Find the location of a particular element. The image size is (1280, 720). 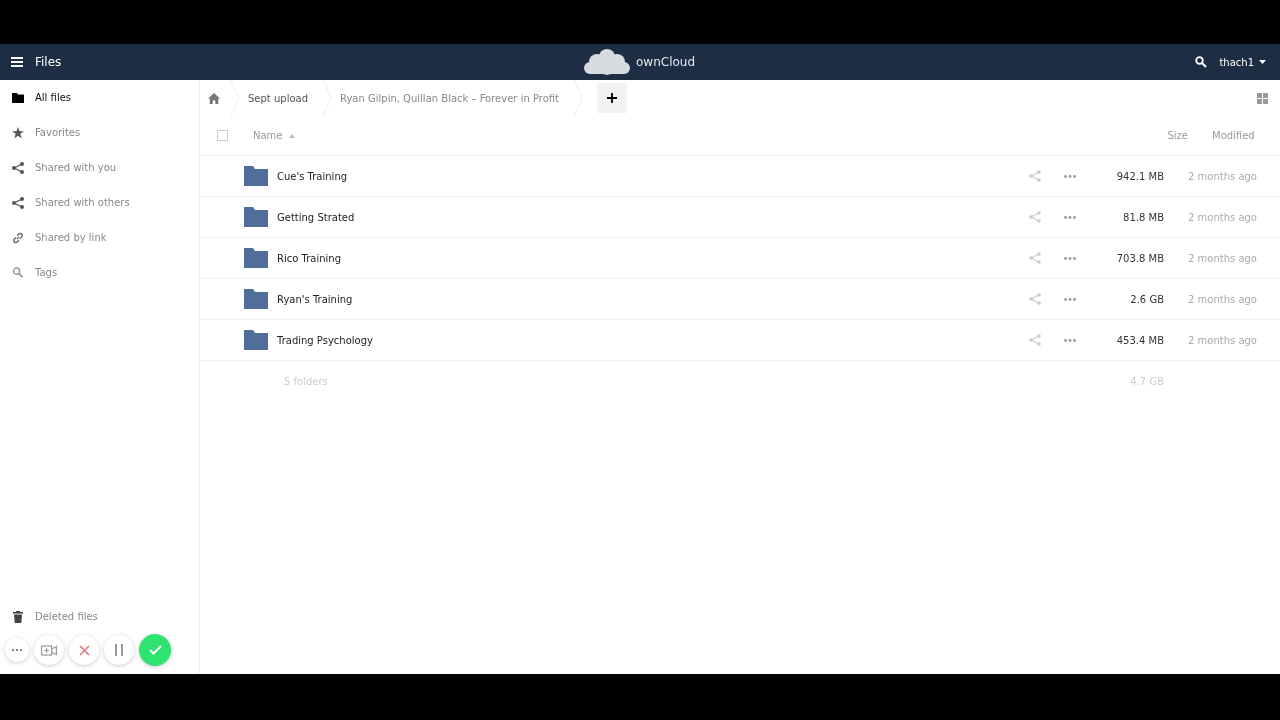

file-size: 2.6 GB is located at coordinates (1146, 299).